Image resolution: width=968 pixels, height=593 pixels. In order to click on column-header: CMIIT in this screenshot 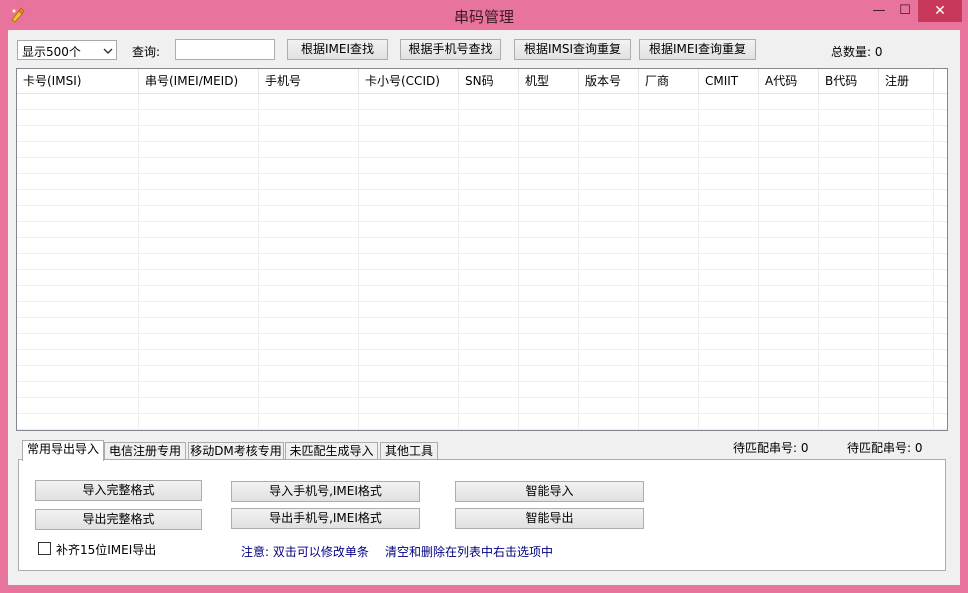, I will do `click(729, 81)`.